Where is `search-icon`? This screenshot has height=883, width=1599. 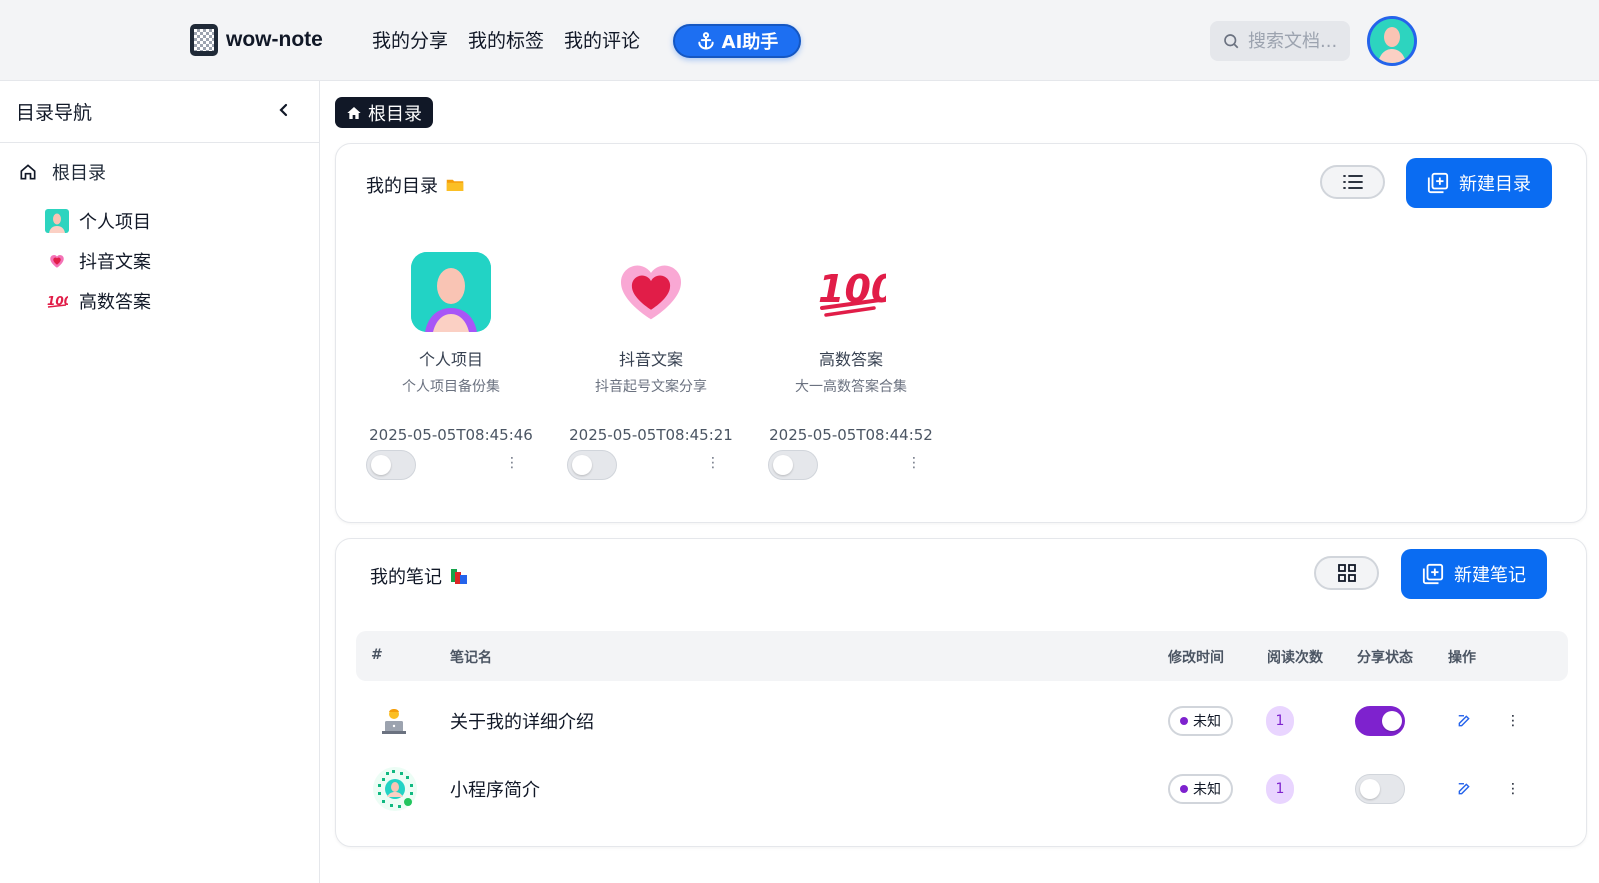
search-icon is located at coordinates (1231, 41).